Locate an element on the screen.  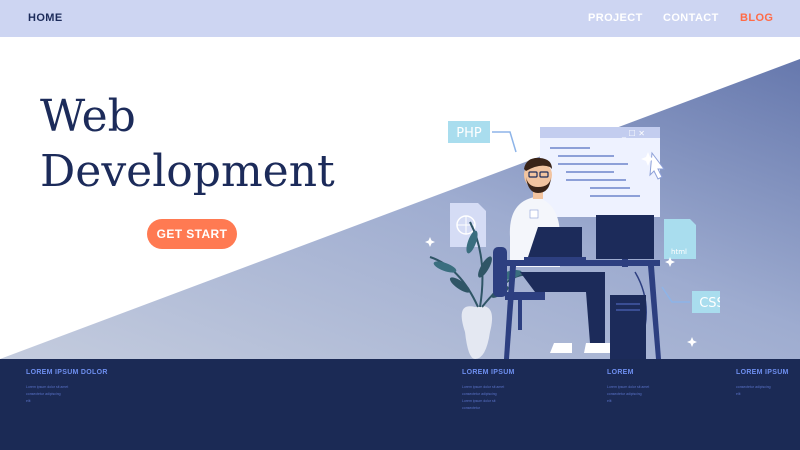
css-tag-icon: CSS is located at coordinates (690, 299).